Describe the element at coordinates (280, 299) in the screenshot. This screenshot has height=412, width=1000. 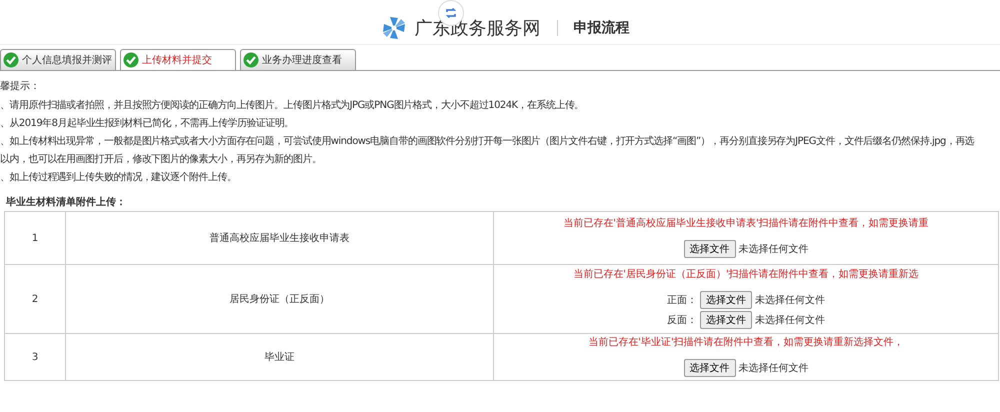
I see `material-name: 居民身份证（正反面）` at that location.